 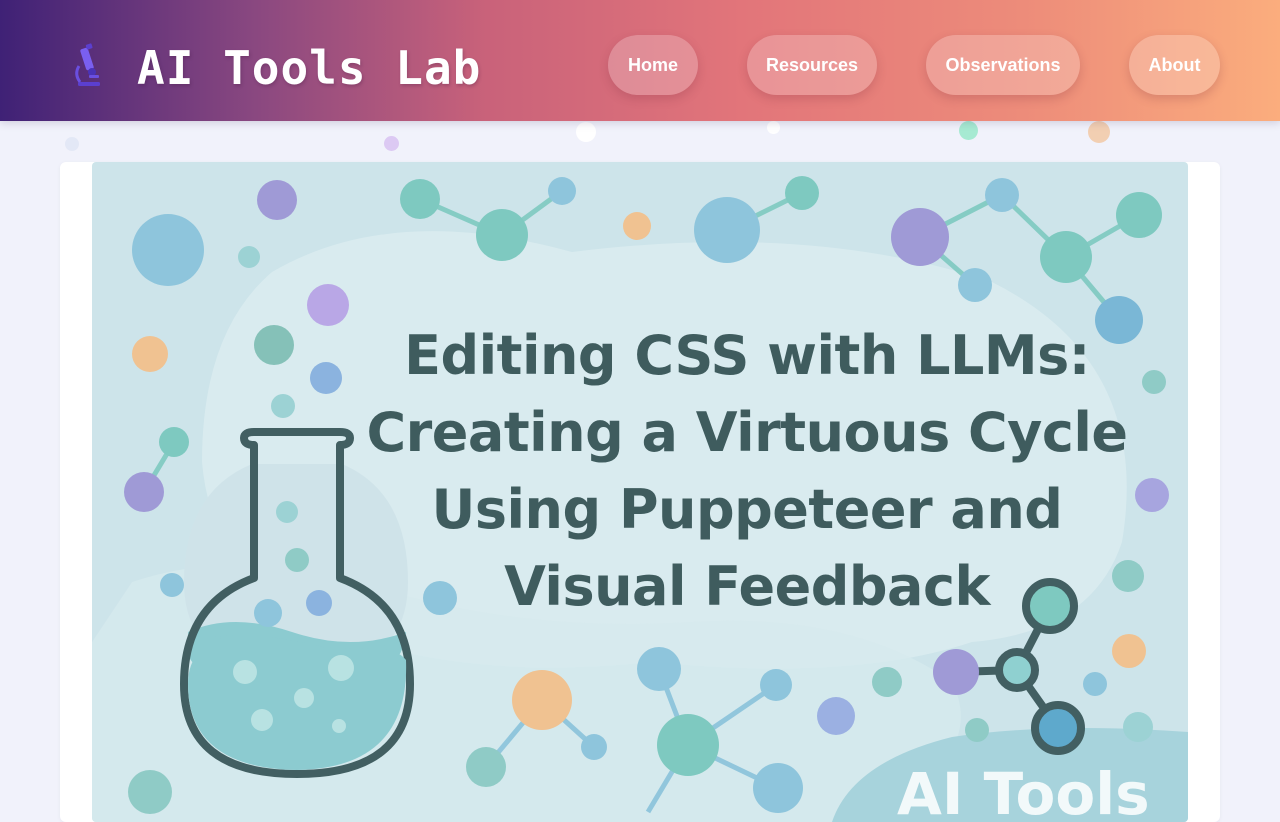 I want to click on hero-watermark-text: AI Tools, so click(x=1023, y=791).